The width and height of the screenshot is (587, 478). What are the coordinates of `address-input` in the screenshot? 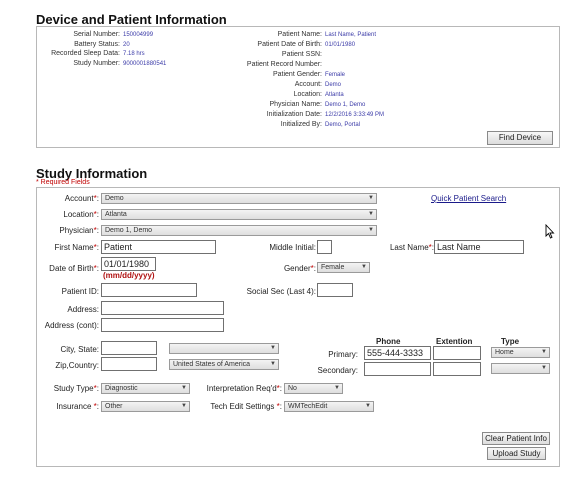 It's located at (162, 308).